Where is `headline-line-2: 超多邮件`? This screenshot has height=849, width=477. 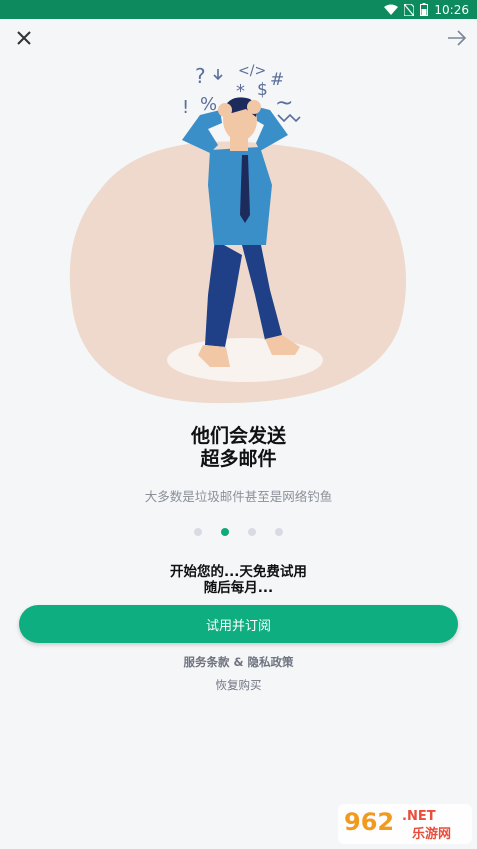 headline-line-2: 超多邮件 is located at coordinates (238, 459).